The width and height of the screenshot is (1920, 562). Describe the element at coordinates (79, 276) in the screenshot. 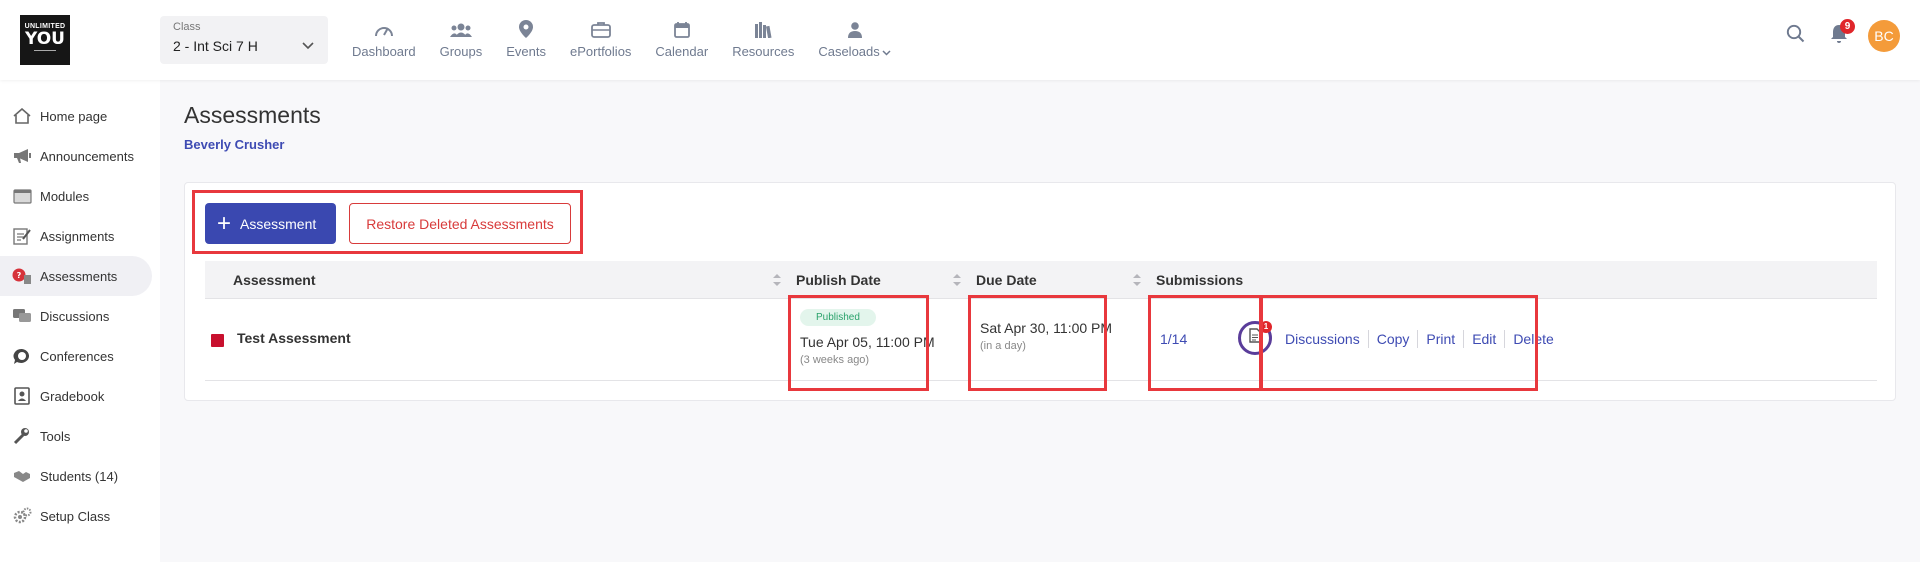

I see `sidebar-item-label: Assessments` at that location.